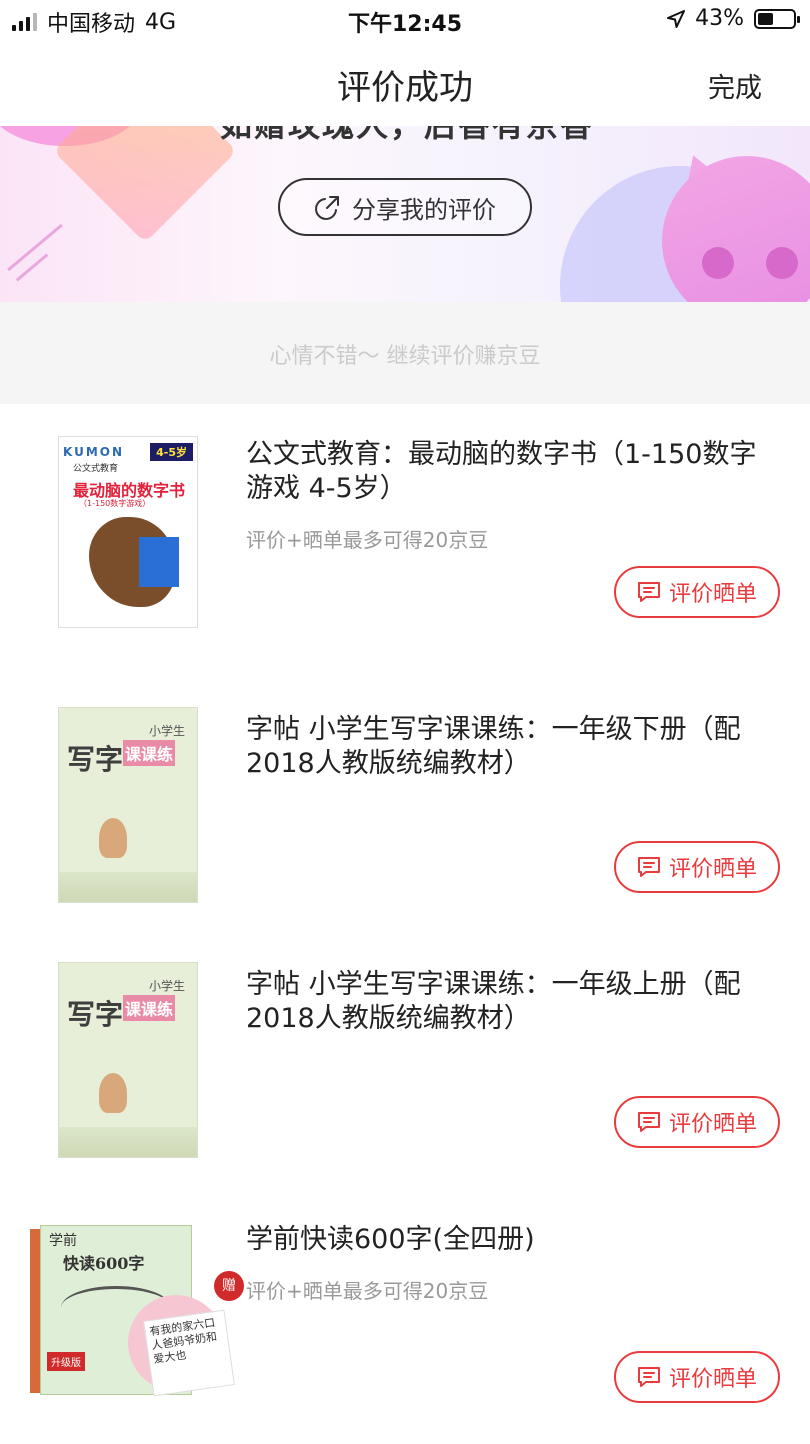 The width and height of the screenshot is (810, 1444). I want to click on cover-subtitle: （1-150数字游戏）, so click(115, 503).